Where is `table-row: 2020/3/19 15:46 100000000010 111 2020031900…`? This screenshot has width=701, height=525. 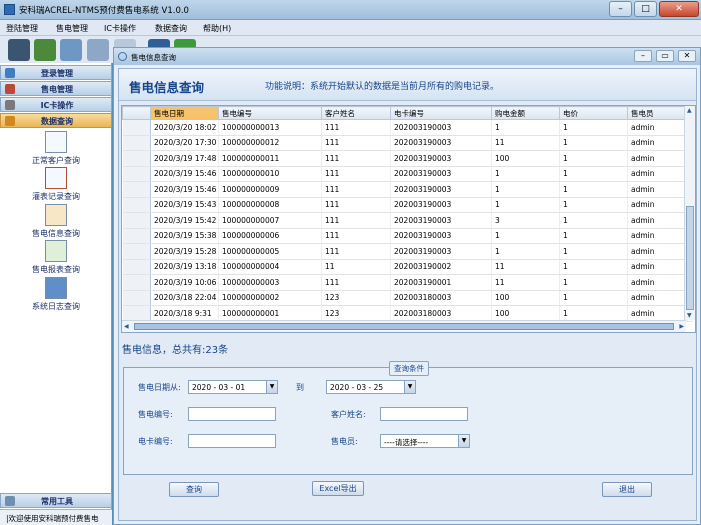 table-row: 2020/3/19 15:46 100000000010 111 2020031900… is located at coordinates (407, 174).